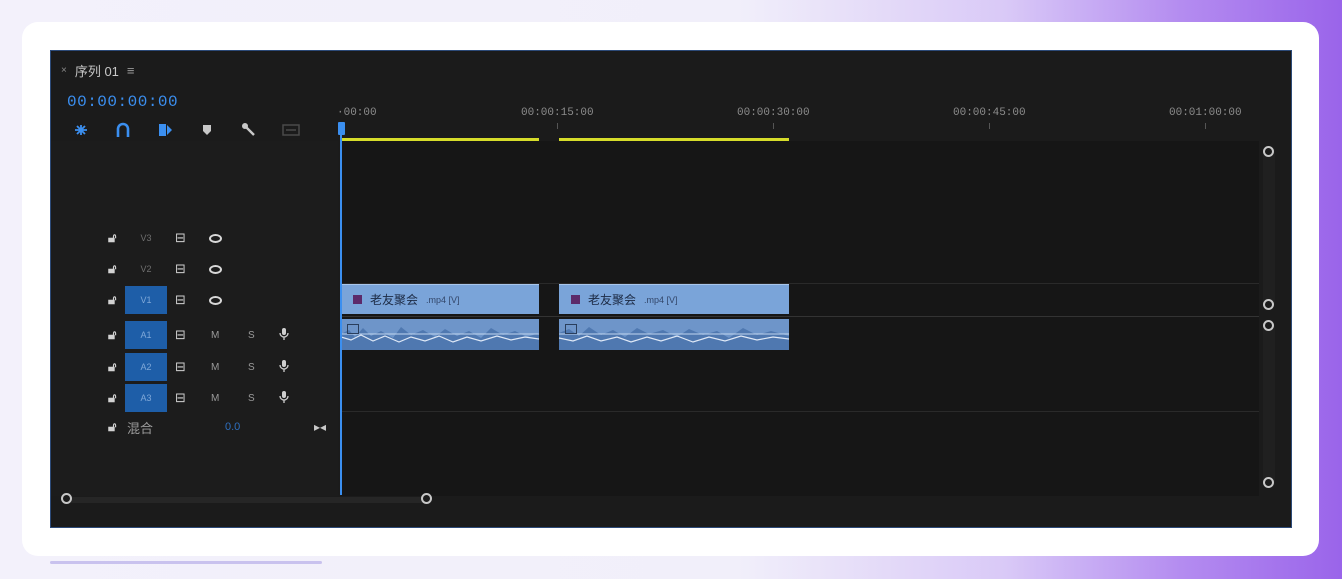 The image size is (1342, 579). Describe the element at coordinates (66, 498) in the screenshot. I see `zoom-knob-left` at that location.